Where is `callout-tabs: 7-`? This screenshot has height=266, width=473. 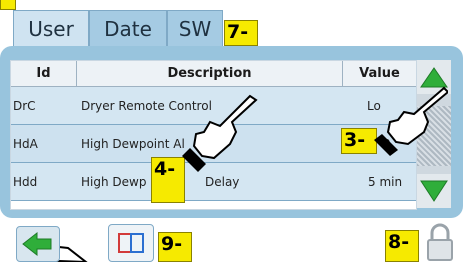
callout-tabs: 7- is located at coordinates (241, 33).